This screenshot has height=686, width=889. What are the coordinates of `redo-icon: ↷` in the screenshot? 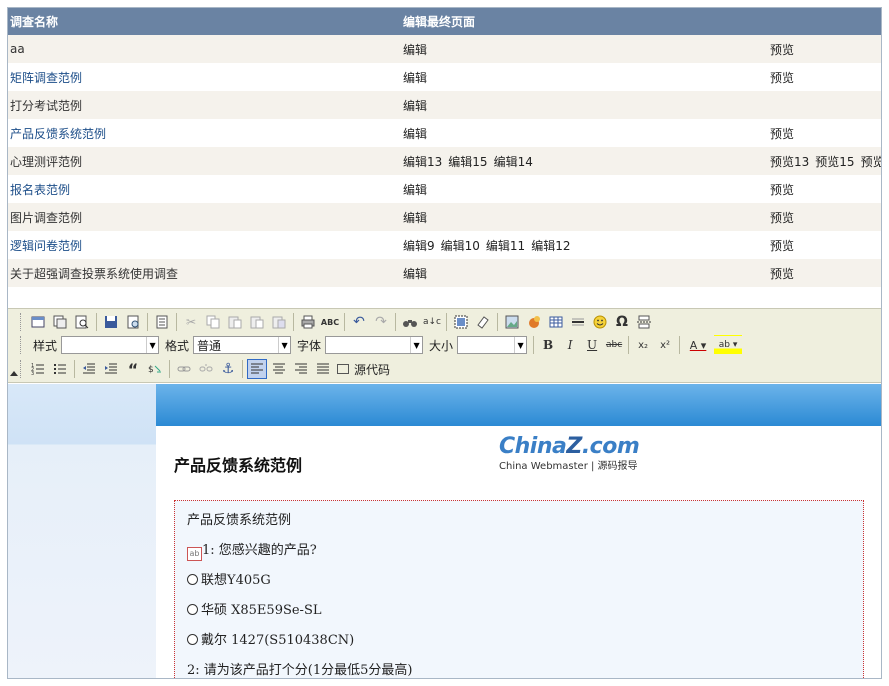 It's located at (381, 322).